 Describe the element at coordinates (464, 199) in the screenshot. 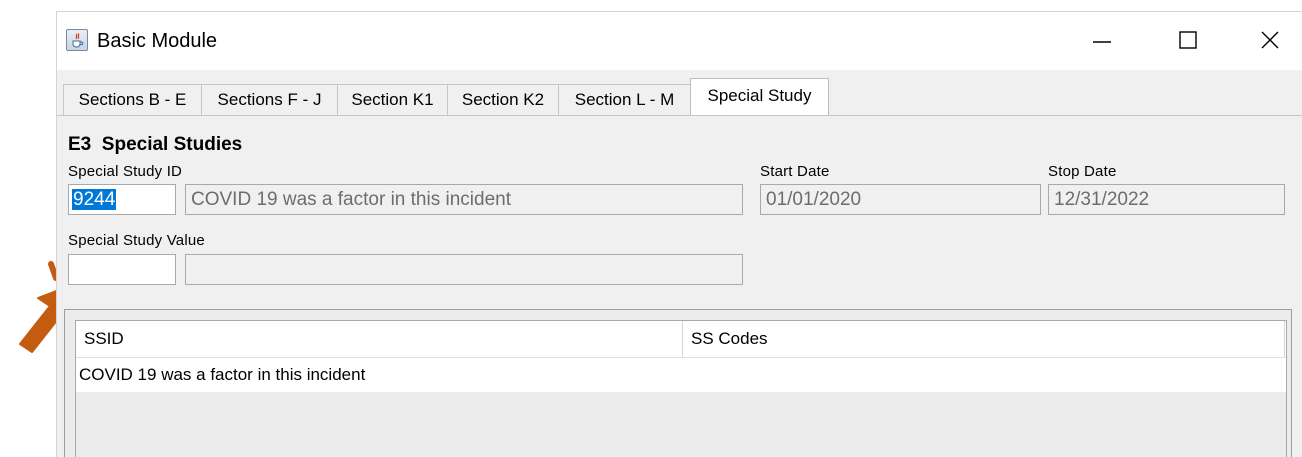

I see `special-study-description-field: COVID 19 was a factor in this incident` at that location.